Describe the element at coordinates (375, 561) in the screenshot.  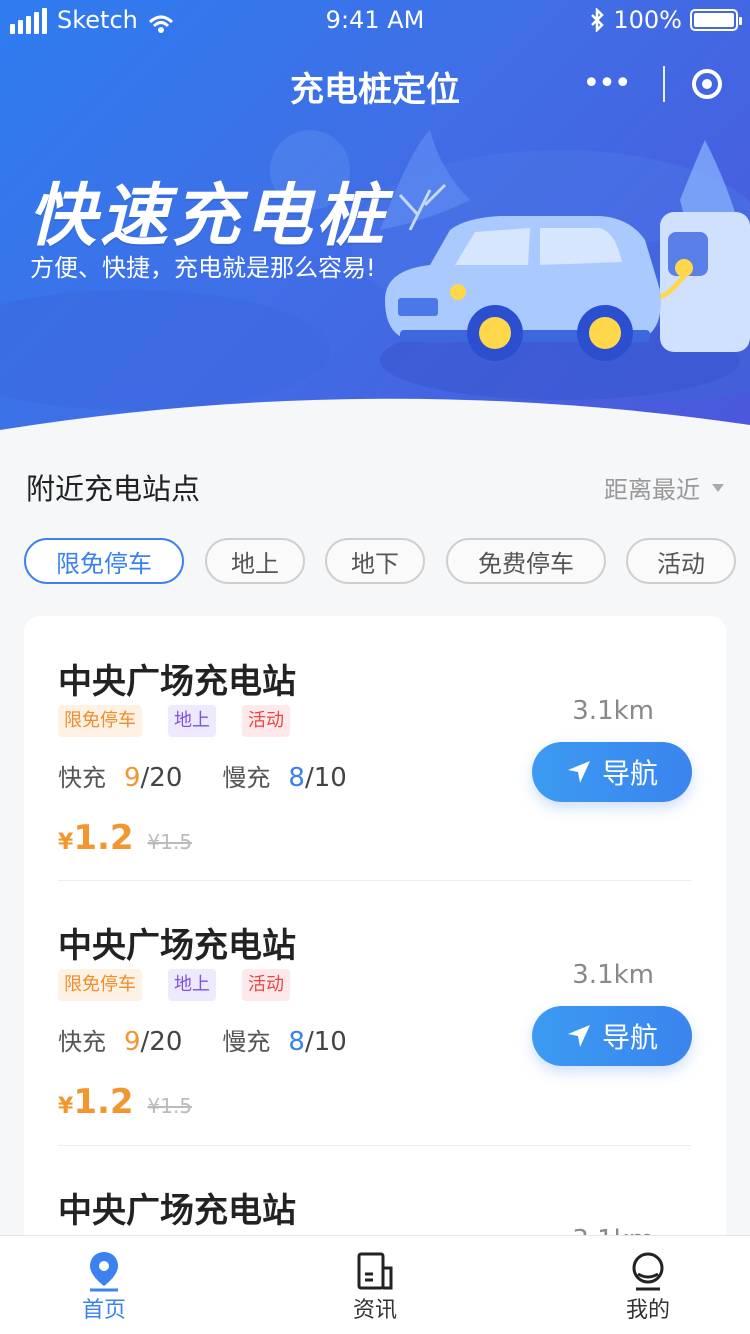
I see `filter-chip: 地下` at that location.